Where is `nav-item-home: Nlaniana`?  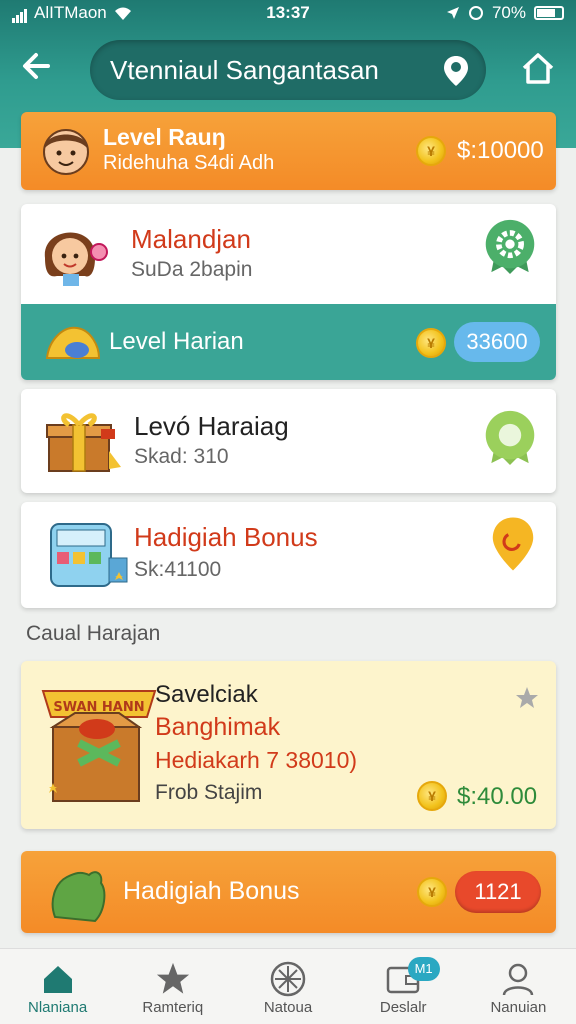
nav-item-home: Nlaniana is located at coordinates (57, 986).